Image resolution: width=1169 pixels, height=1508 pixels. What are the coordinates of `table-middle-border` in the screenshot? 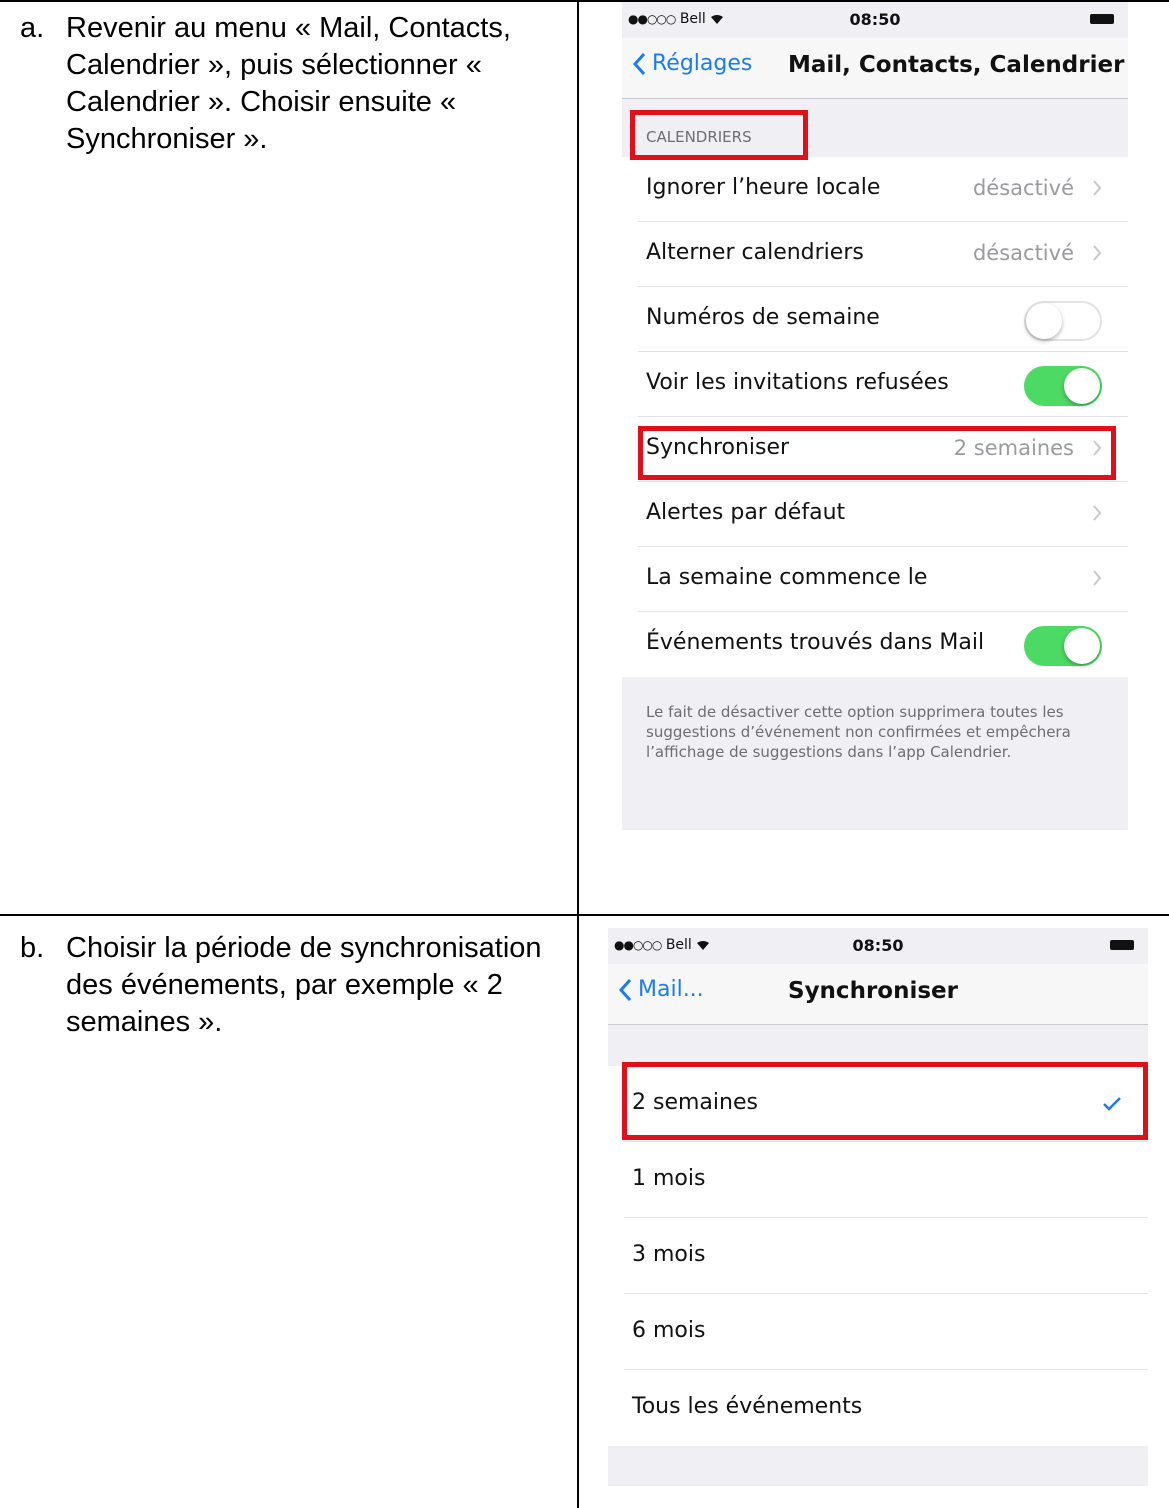 It's located at (584, 915).